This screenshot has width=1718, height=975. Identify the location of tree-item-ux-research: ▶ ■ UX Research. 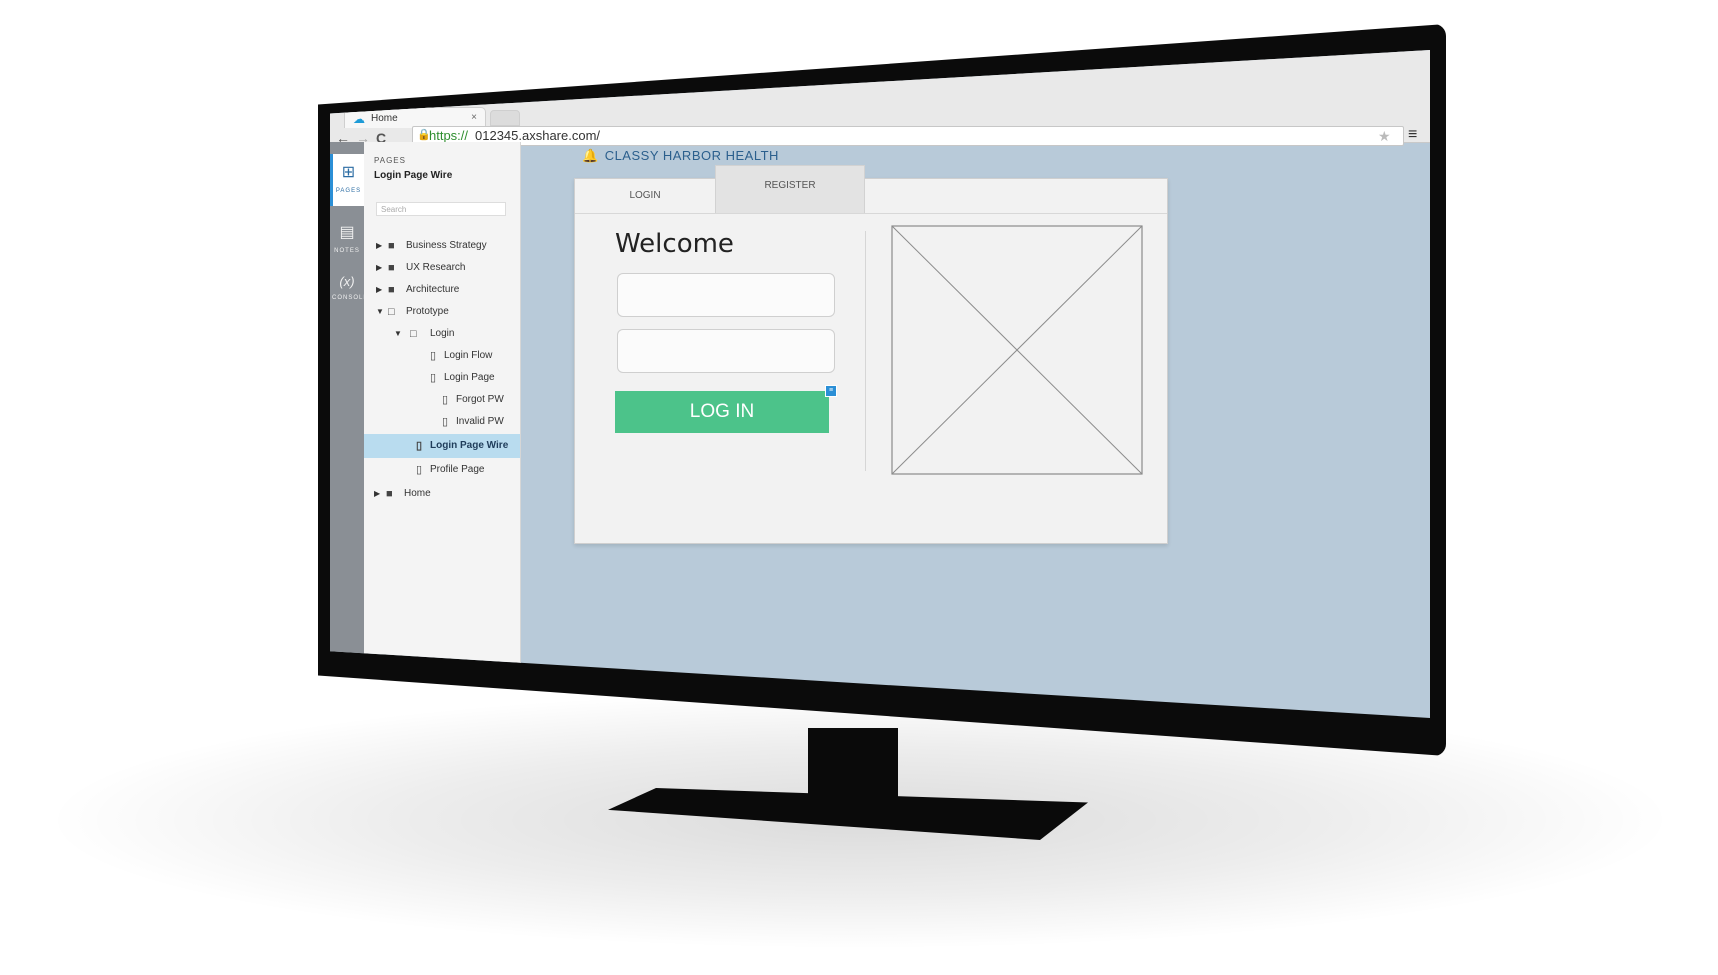
(442, 268).